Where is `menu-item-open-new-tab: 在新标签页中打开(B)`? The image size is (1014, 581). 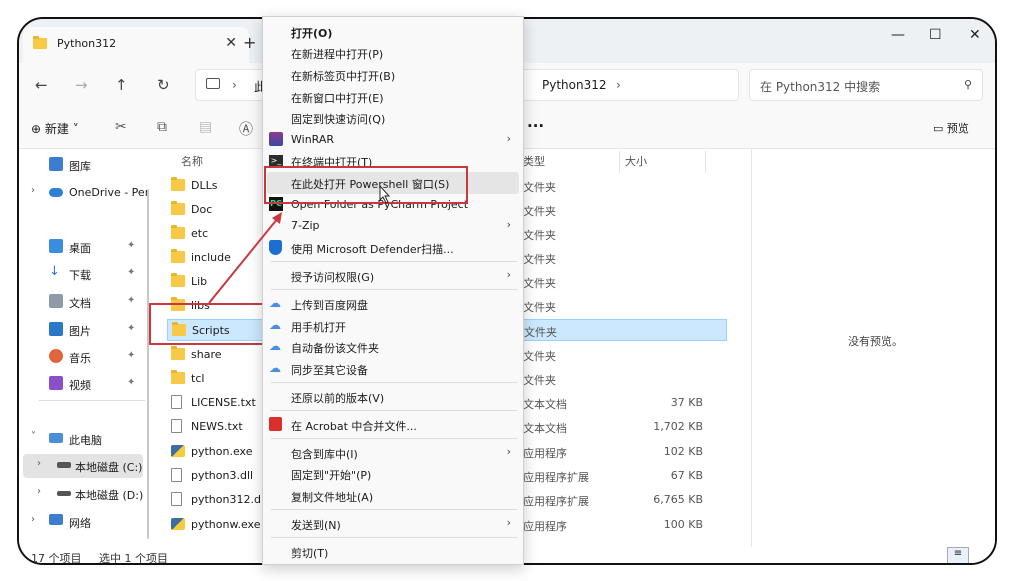
menu-item-open-new-tab: 在新标签页中打开(B) is located at coordinates (393, 75).